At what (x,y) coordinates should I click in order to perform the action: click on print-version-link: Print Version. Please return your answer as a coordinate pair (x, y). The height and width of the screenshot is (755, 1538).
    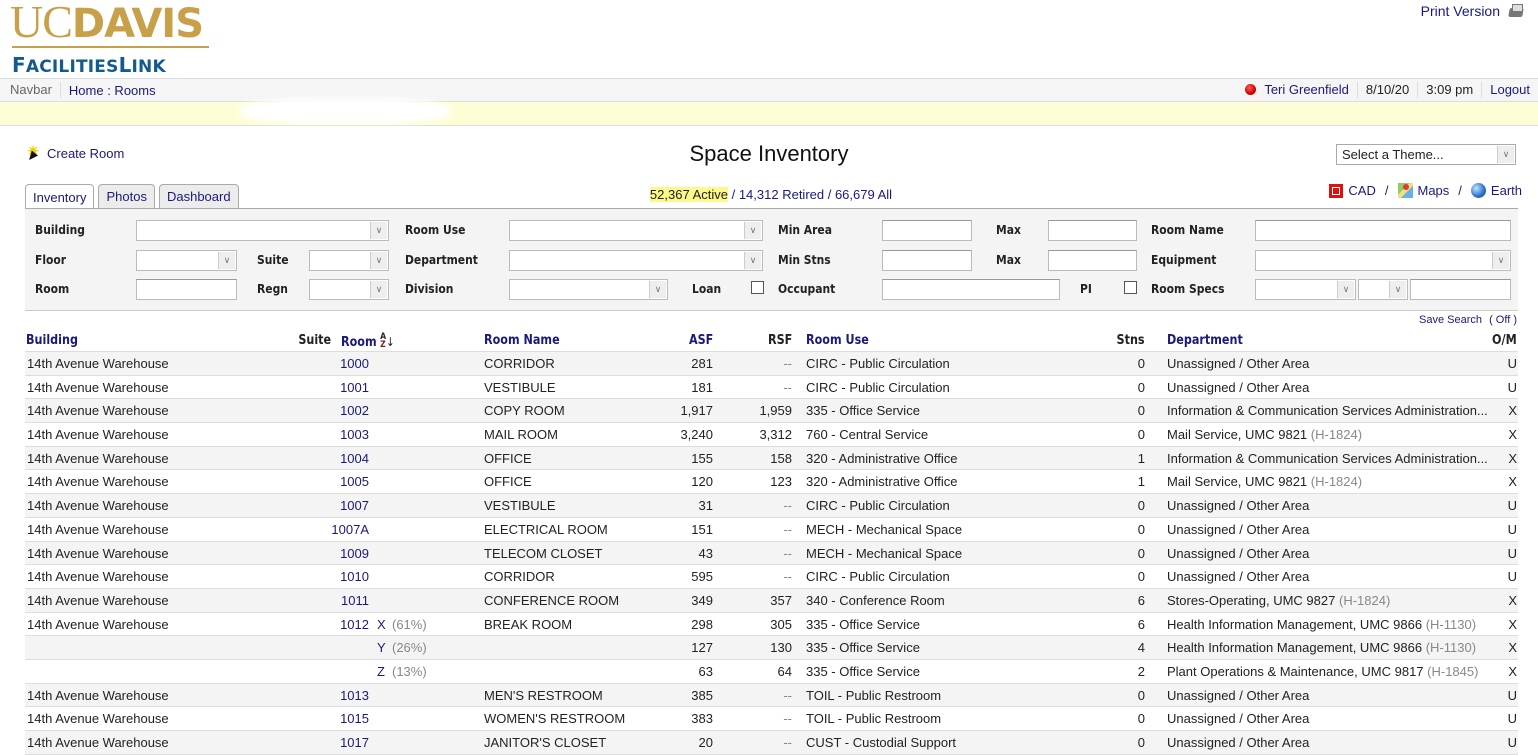
    Looking at the image, I should click on (1472, 11).